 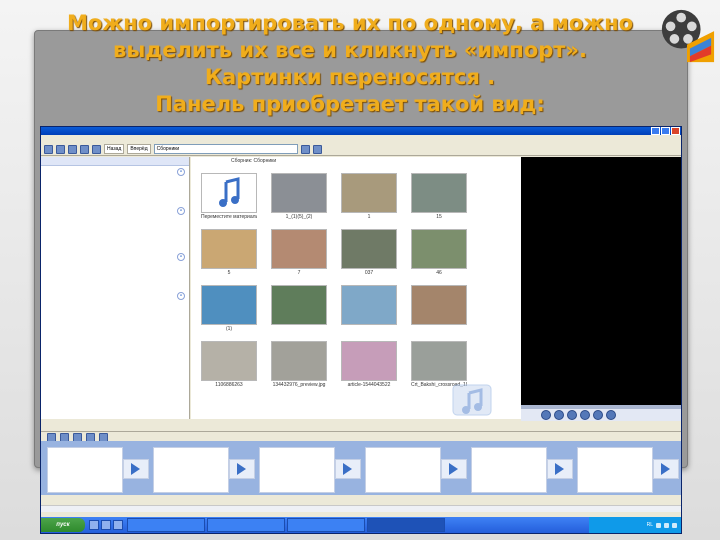 What do you see at coordinates (439, 255) in the screenshot?
I see `media-thumbnail: 46` at bounding box center [439, 255].